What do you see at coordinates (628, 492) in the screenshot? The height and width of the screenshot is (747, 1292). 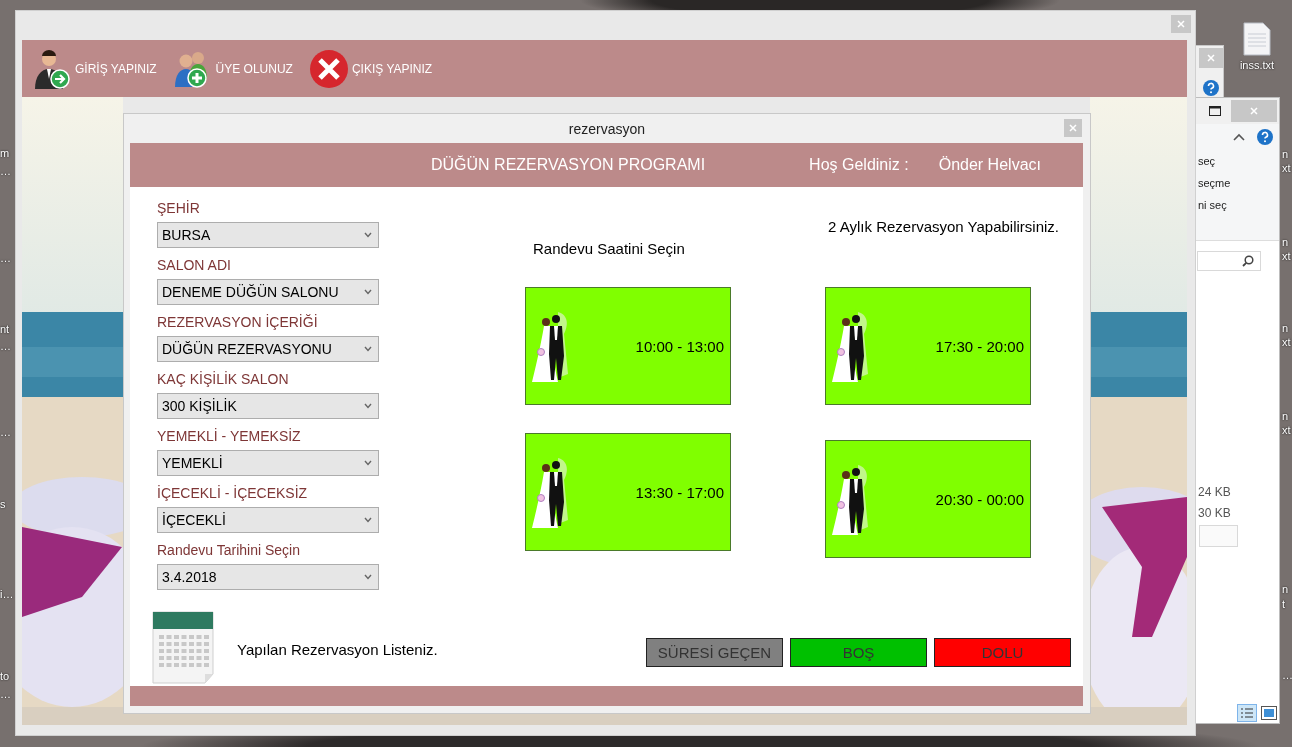 I see `time-slot-button: 13:30 - 17:00` at bounding box center [628, 492].